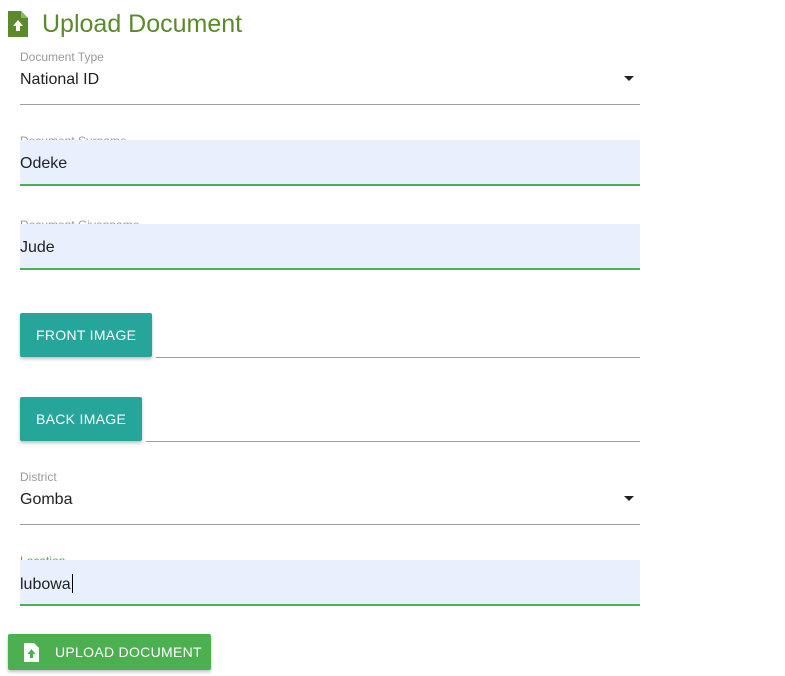 This screenshot has width=785, height=676. I want to click on page-header: Upload Document, so click(125, 24).